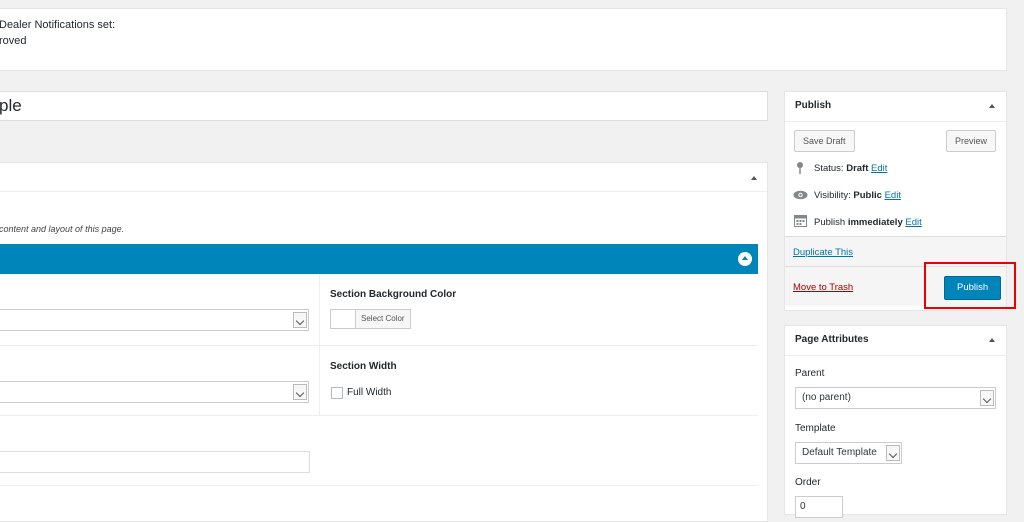 This screenshot has width=1024, height=522. I want to click on color-swatch, so click(343, 319).